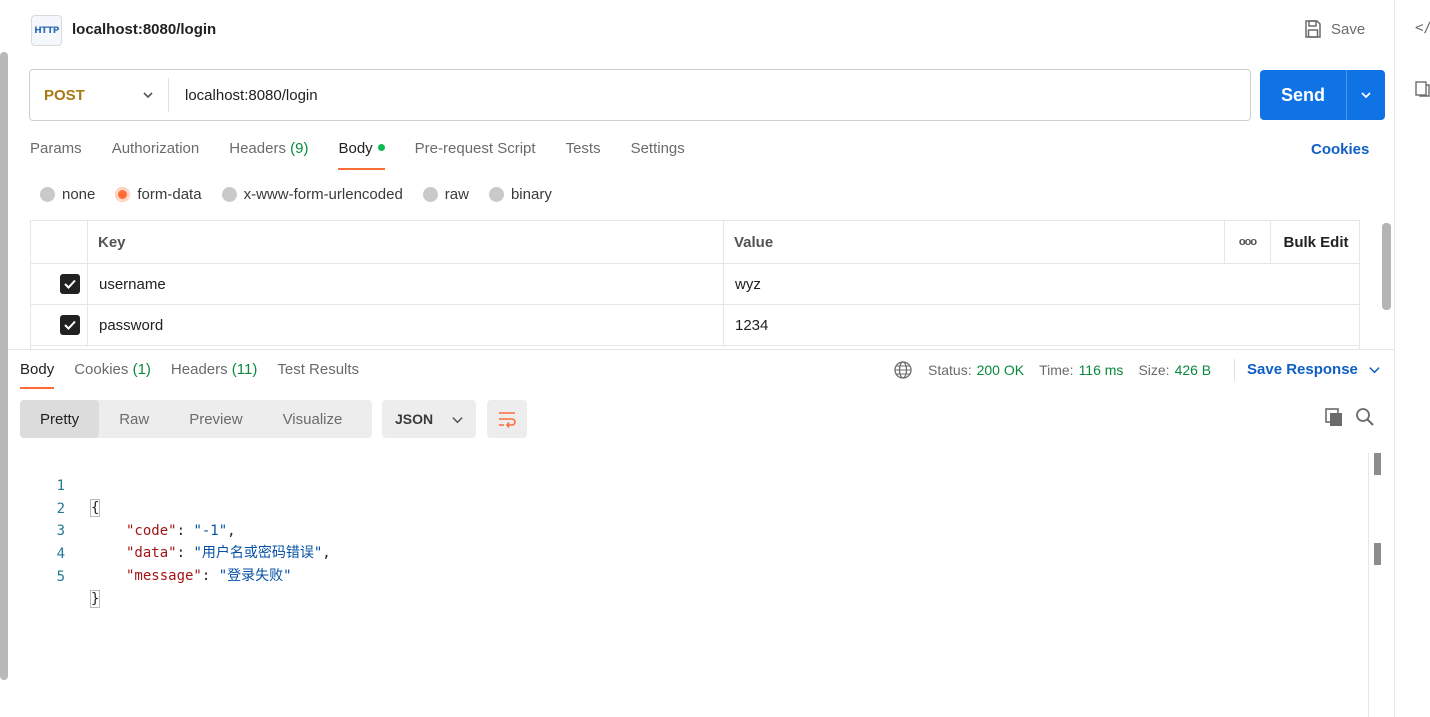 This screenshot has height=717, width=1430. Describe the element at coordinates (1248, 242) in the screenshot. I see `more-options-icon: ooo` at that location.